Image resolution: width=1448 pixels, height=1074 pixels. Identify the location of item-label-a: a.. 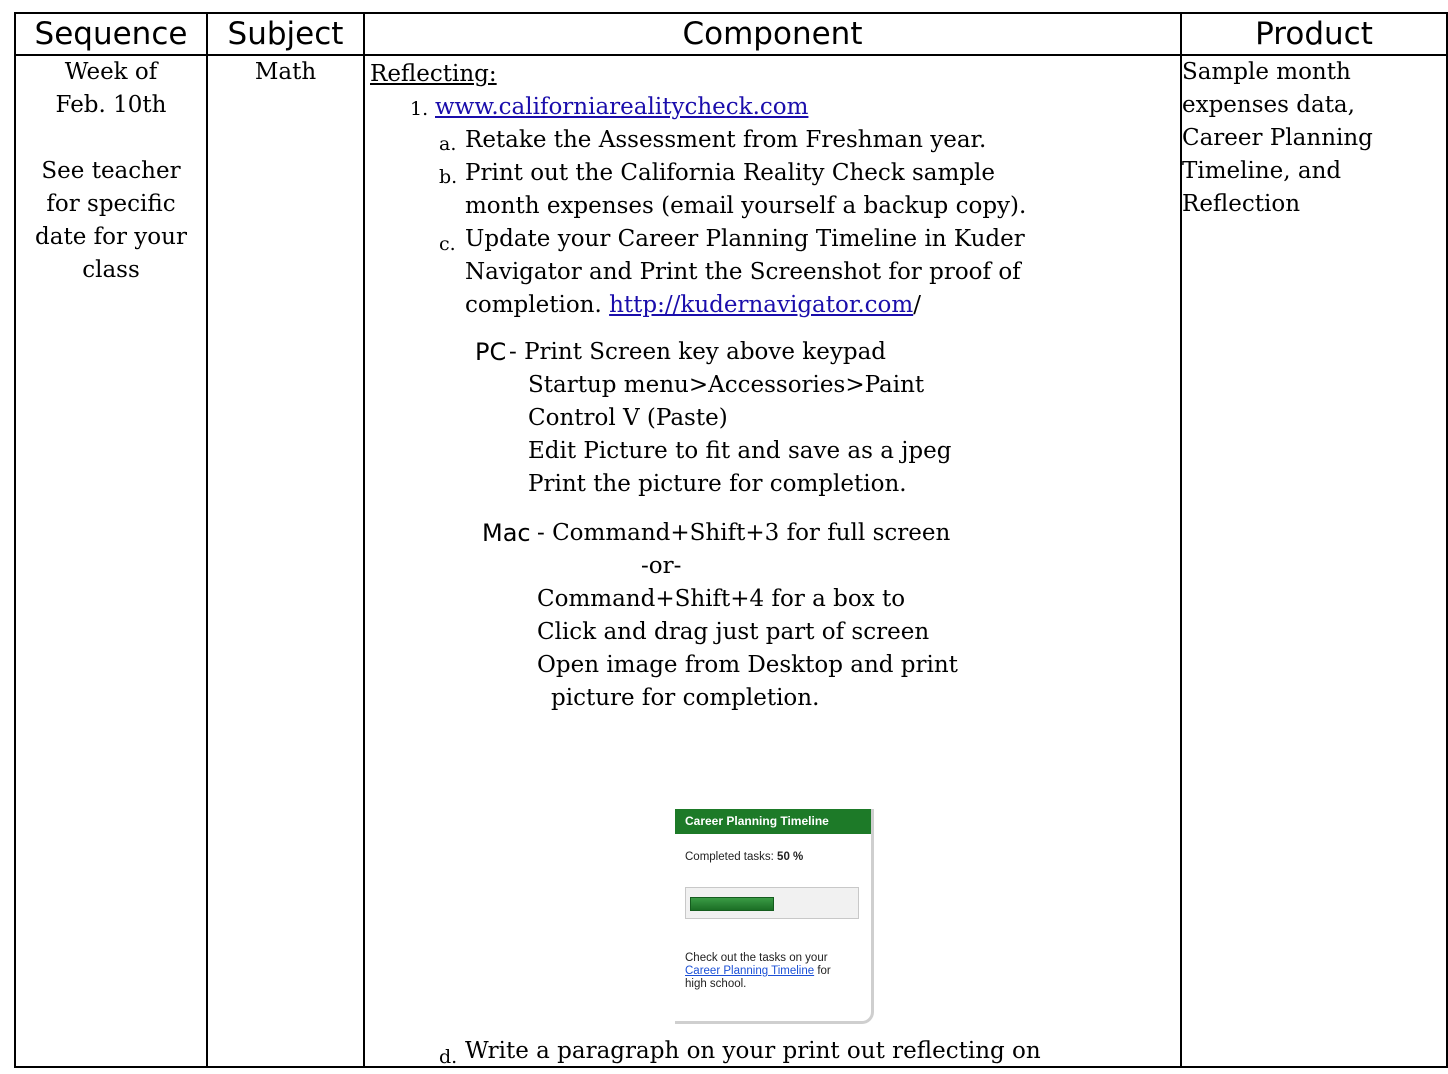
(448, 144).